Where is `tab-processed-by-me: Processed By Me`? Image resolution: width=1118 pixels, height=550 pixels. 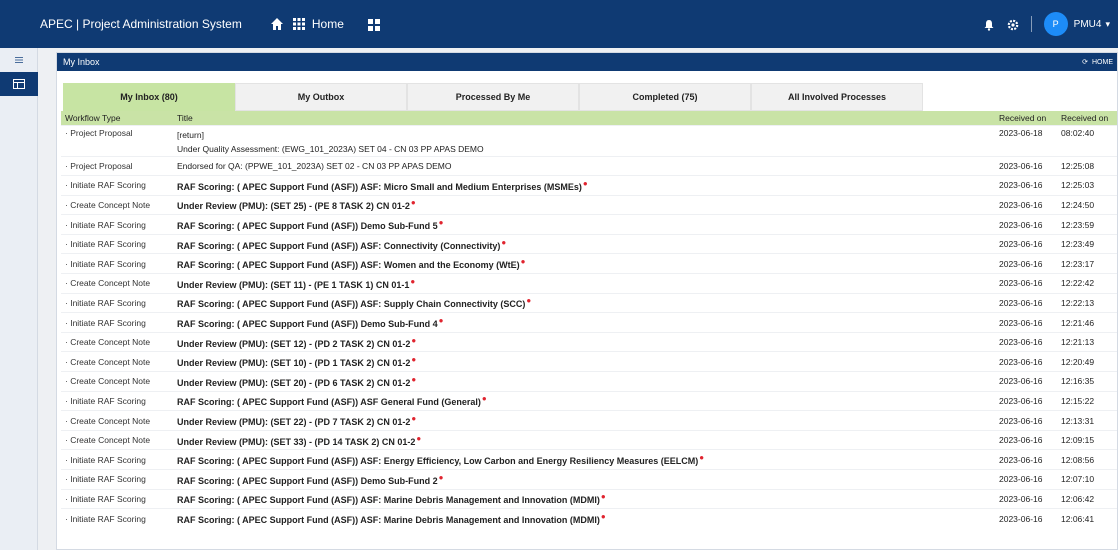
tab-processed-by-me: Processed By Me is located at coordinates (493, 97).